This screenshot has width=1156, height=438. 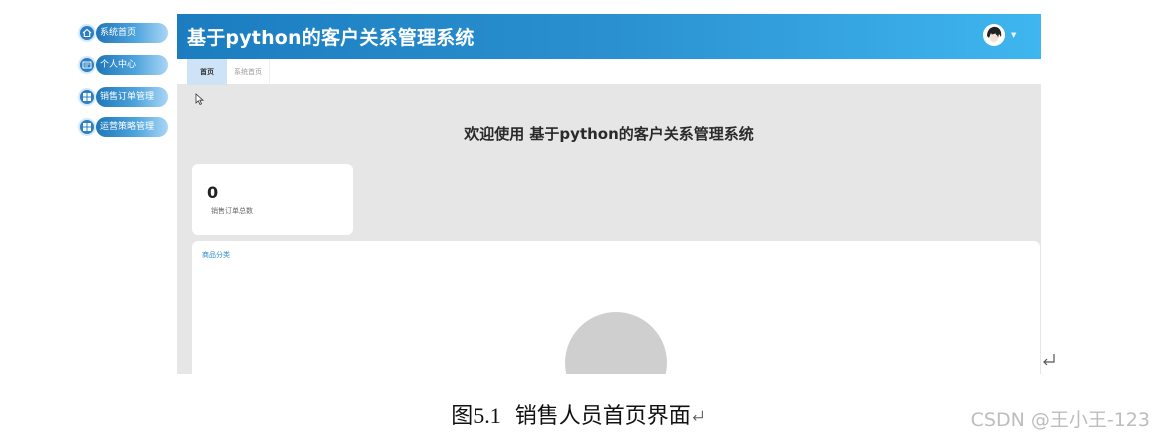 What do you see at coordinates (213, 192) in the screenshot?
I see `stat-value: 0` at bounding box center [213, 192].